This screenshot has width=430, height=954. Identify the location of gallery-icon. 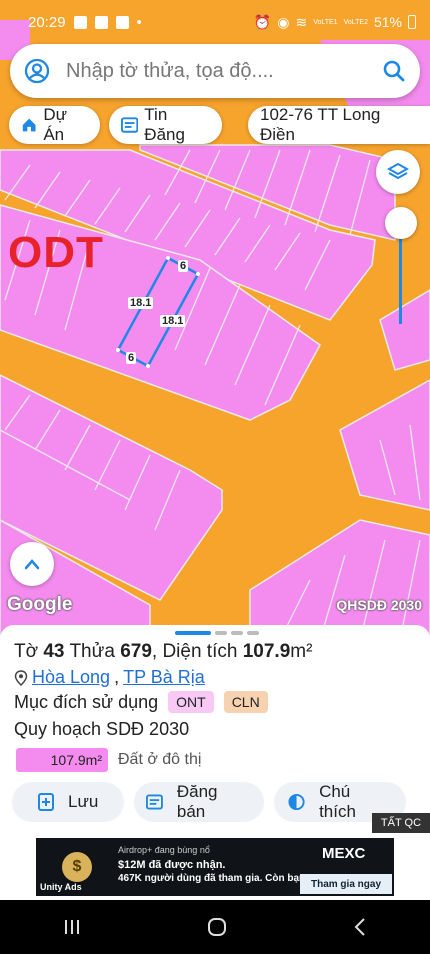
(101, 22).